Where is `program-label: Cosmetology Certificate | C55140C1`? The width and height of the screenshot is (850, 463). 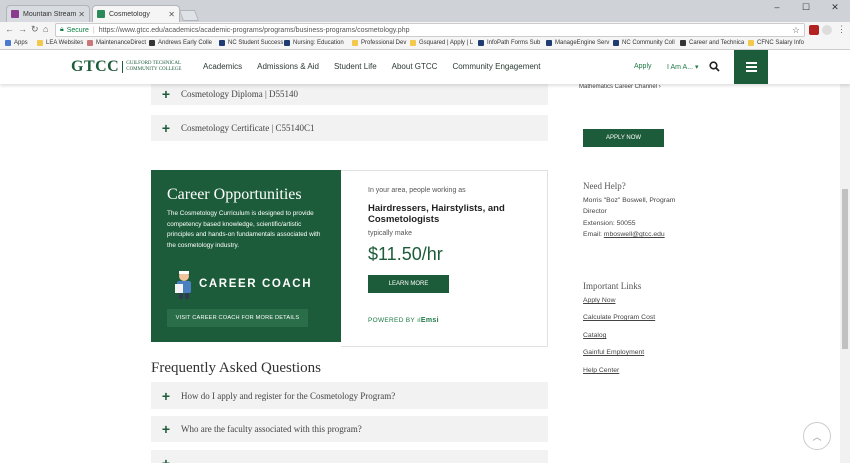
program-label: Cosmetology Certificate | C55140C1 is located at coordinates (248, 128).